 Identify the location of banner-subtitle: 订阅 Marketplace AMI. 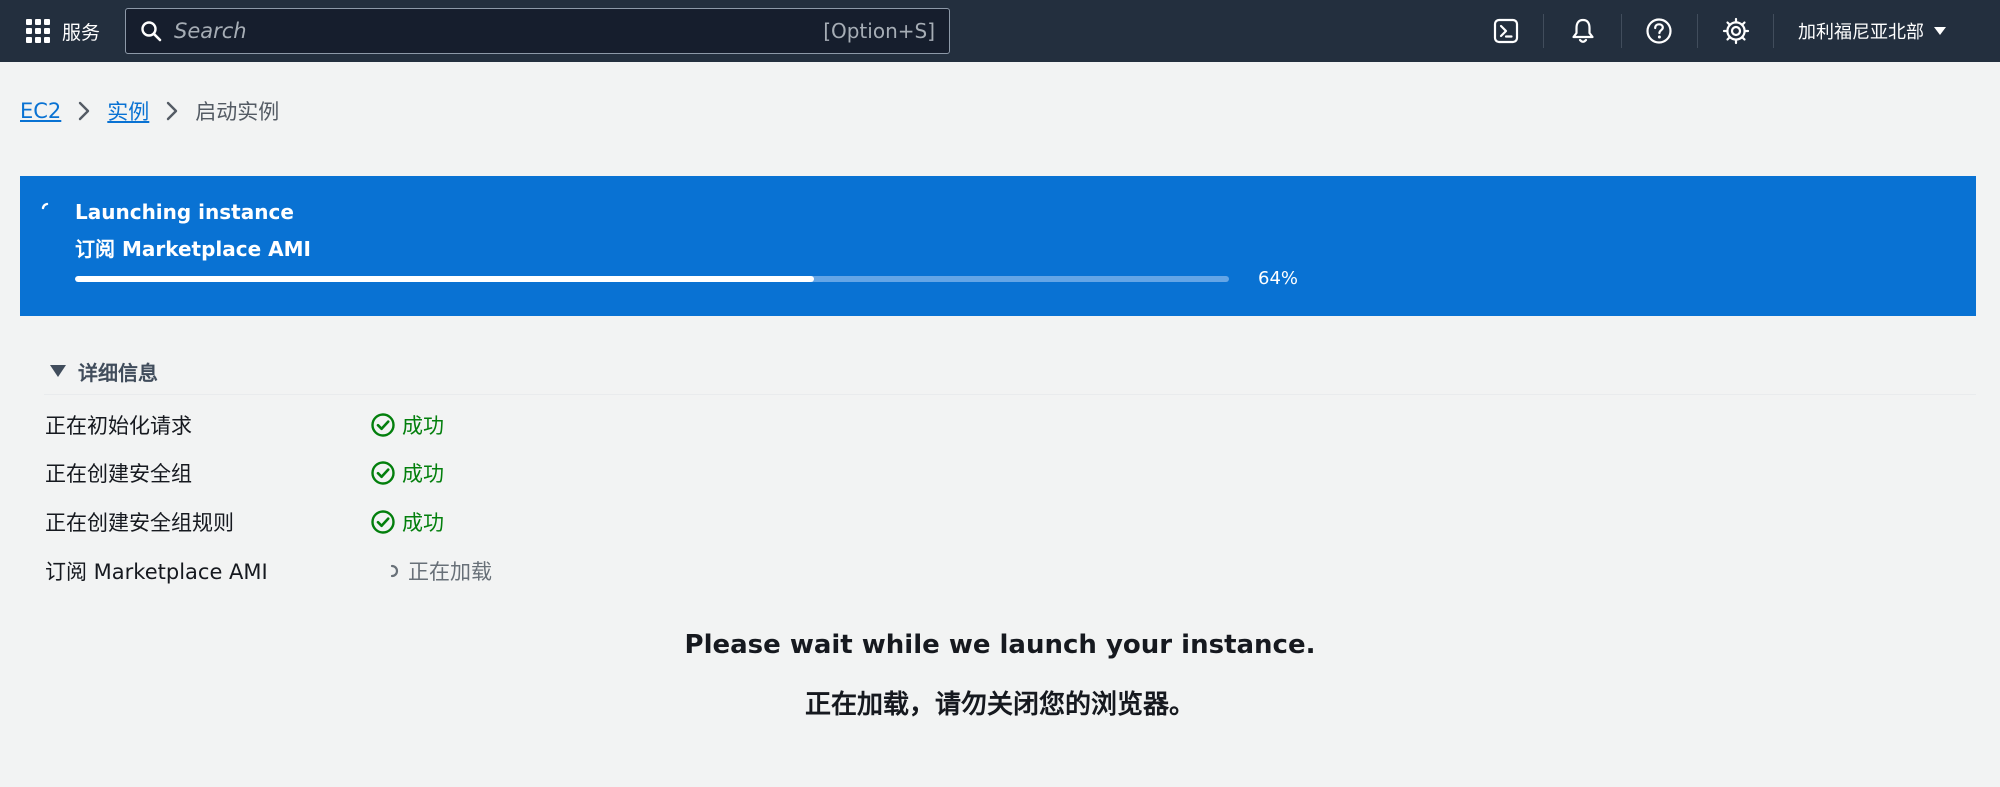
(193, 249).